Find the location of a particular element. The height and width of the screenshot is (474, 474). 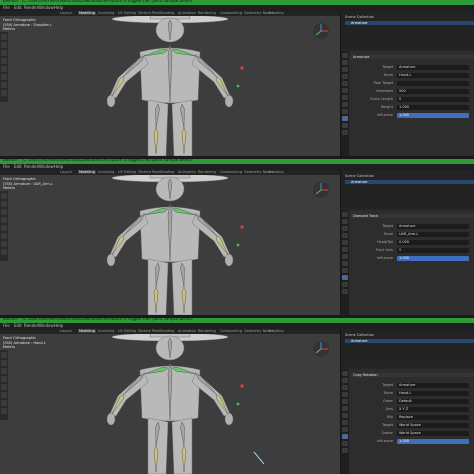

field-value: 500 is located at coordinates (433, 91).